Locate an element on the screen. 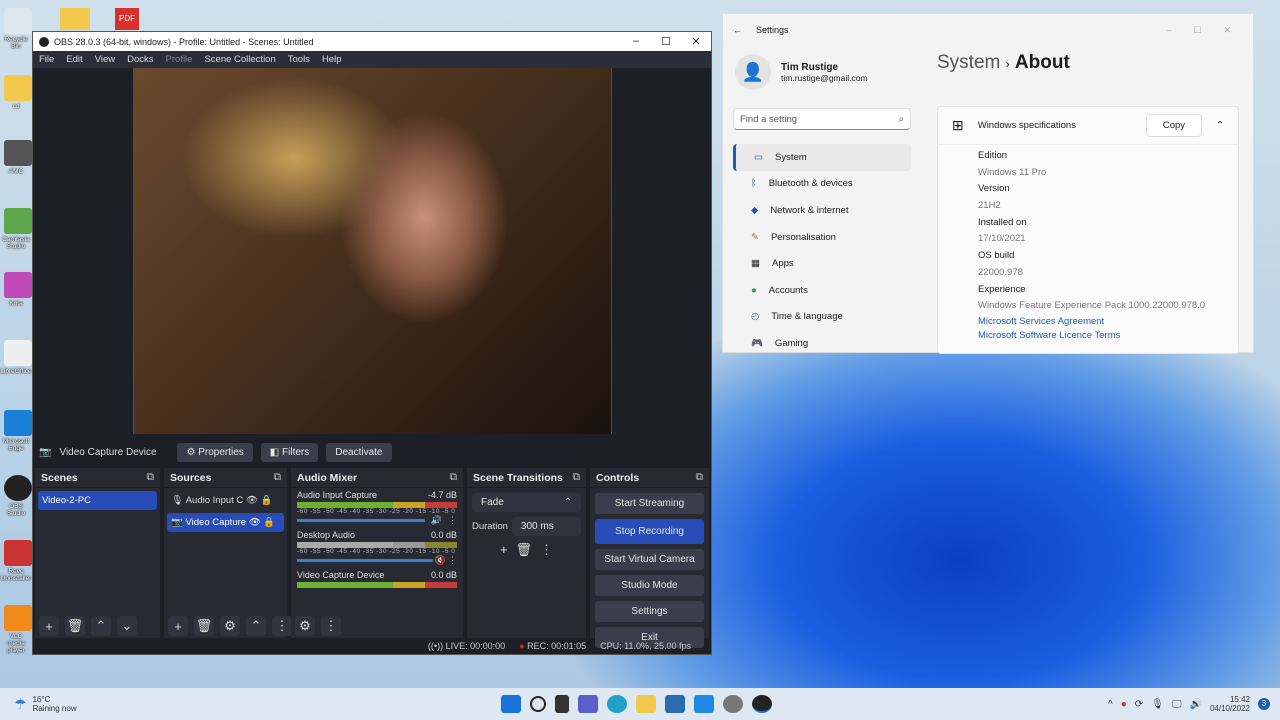  source-properties-button: ⚙ is located at coordinates (230, 626).